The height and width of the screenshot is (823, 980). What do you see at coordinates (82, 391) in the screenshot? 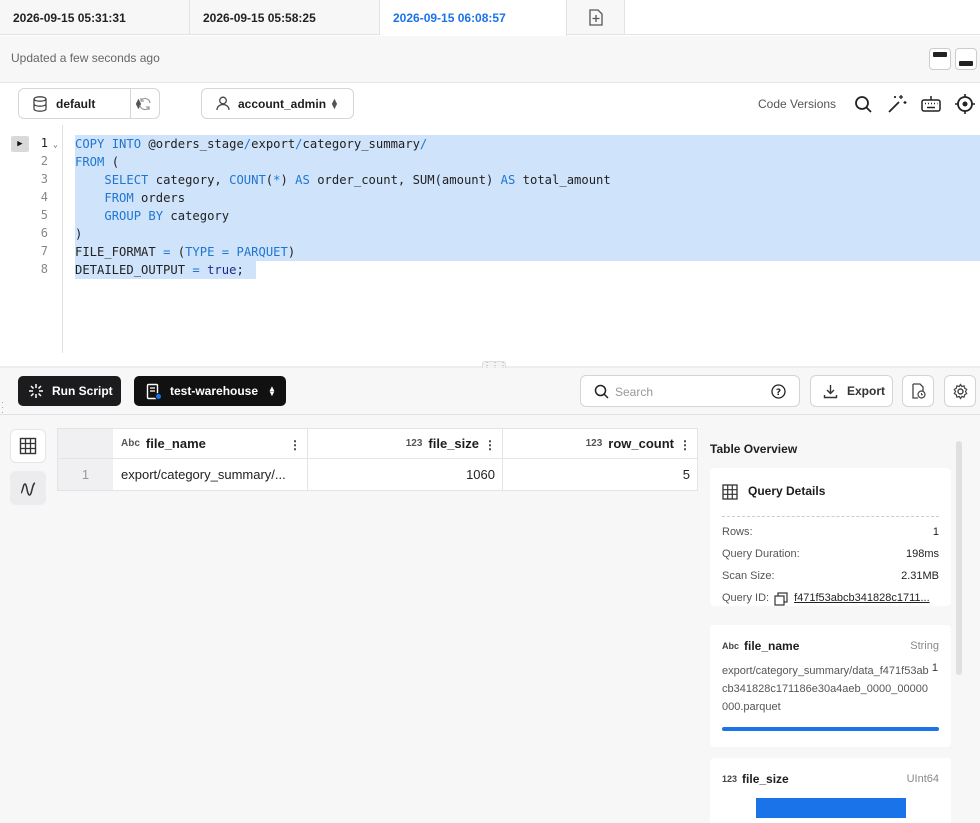
I see `run-script-label: Run Script` at bounding box center [82, 391].